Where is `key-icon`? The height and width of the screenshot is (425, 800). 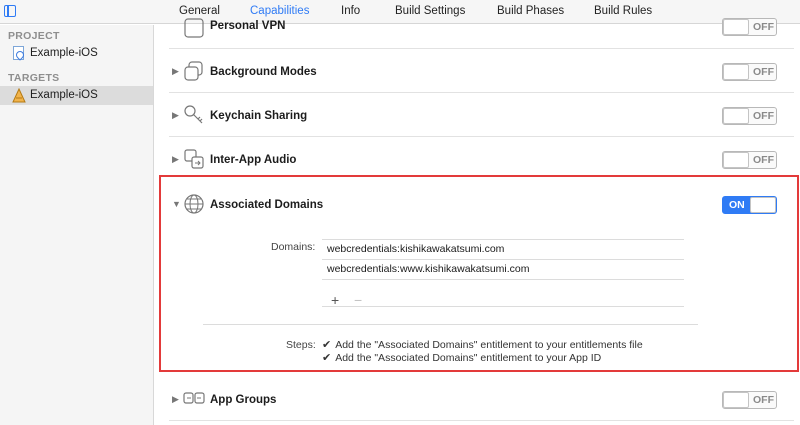 key-icon is located at coordinates (193, 114).